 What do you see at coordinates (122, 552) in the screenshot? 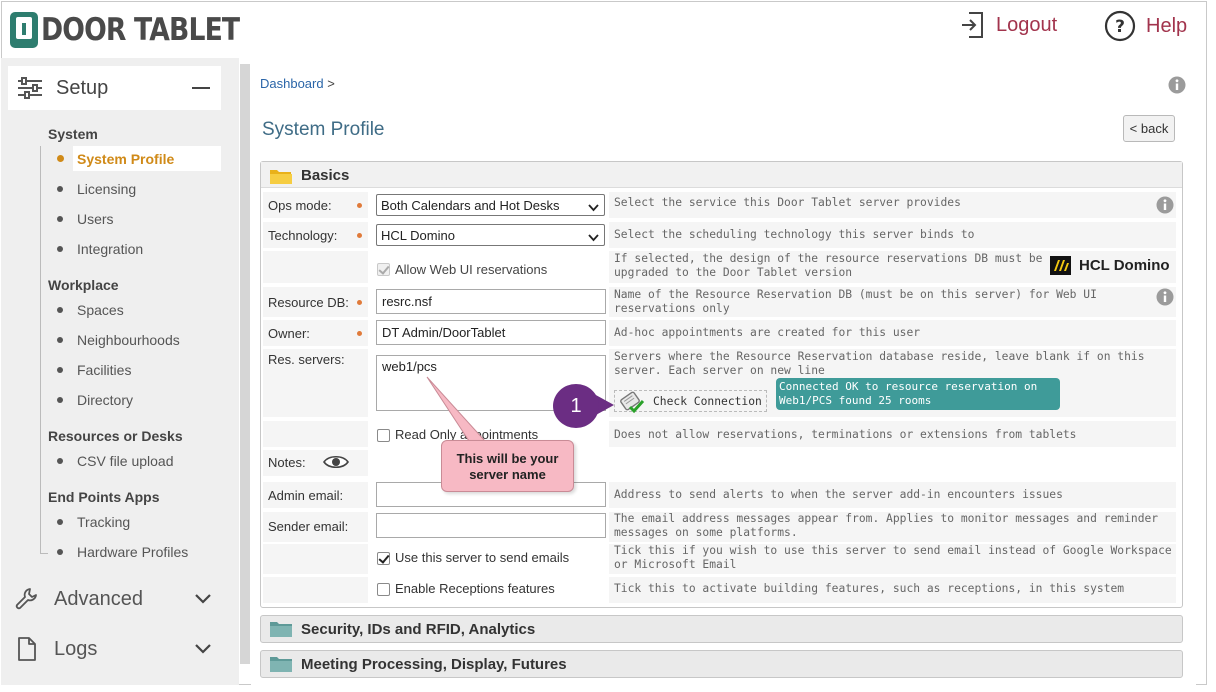
I see `nav-hardware-profiles: Hardware Profiles` at bounding box center [122, 552].